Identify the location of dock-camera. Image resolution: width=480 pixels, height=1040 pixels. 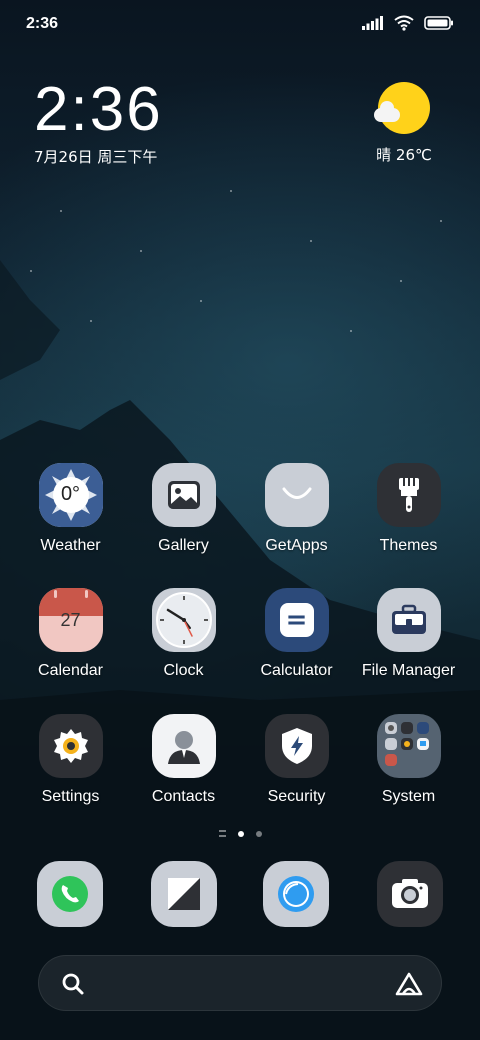
(410, 894).